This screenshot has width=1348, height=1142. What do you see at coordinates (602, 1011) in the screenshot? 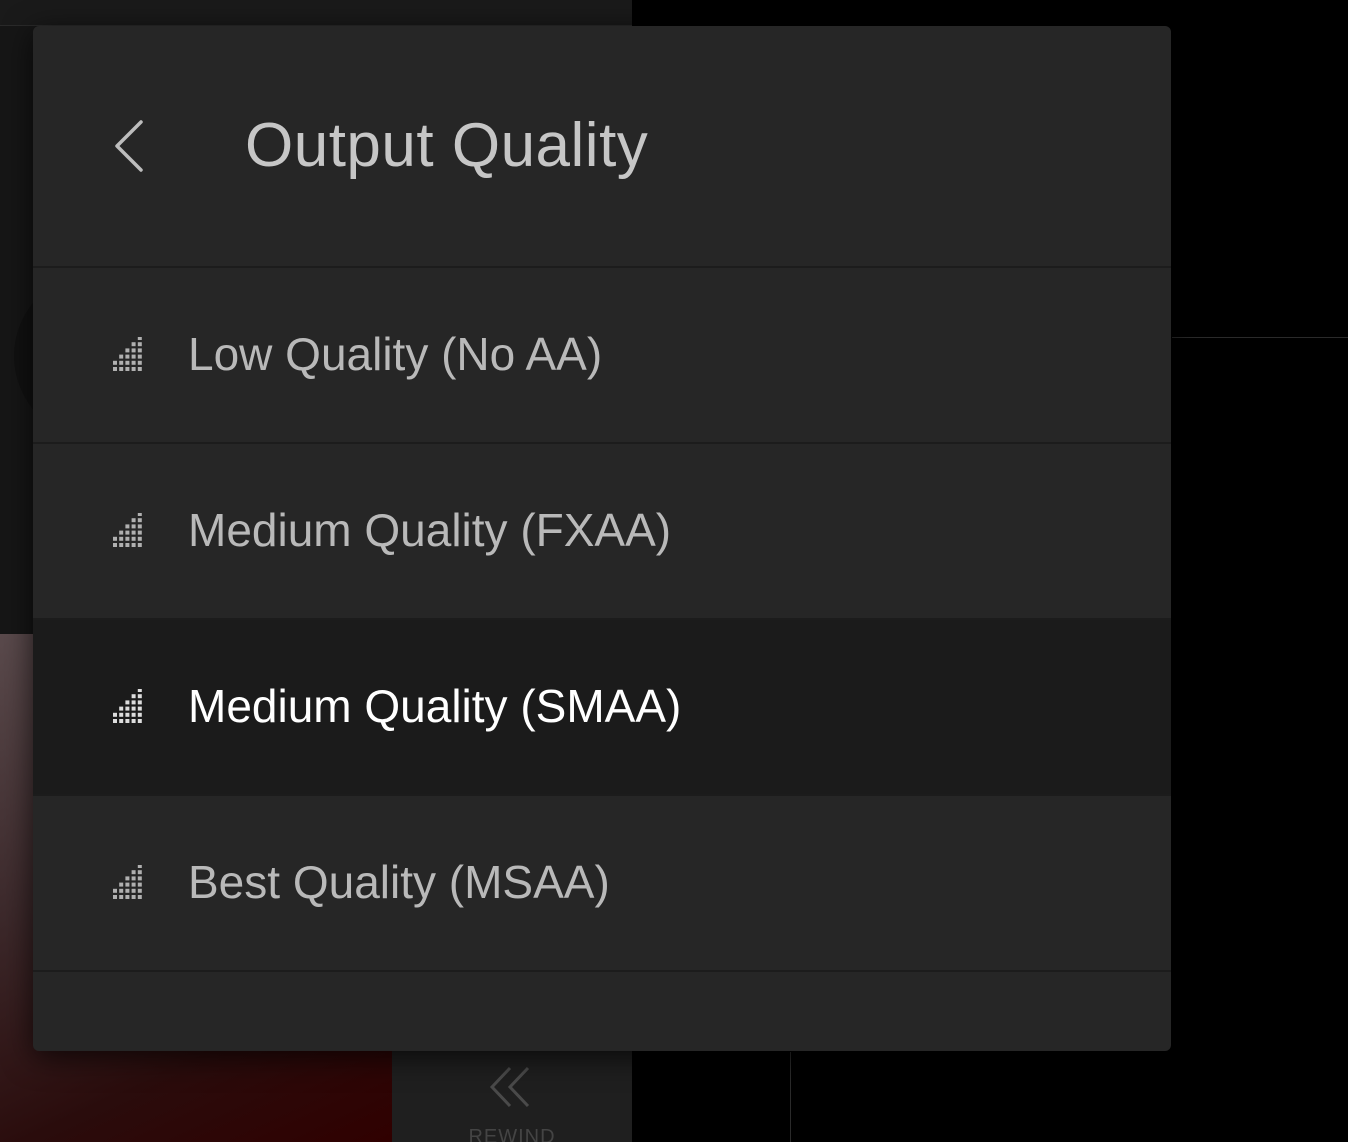
I see `panel-footer` at bounding box center [602, 1011].